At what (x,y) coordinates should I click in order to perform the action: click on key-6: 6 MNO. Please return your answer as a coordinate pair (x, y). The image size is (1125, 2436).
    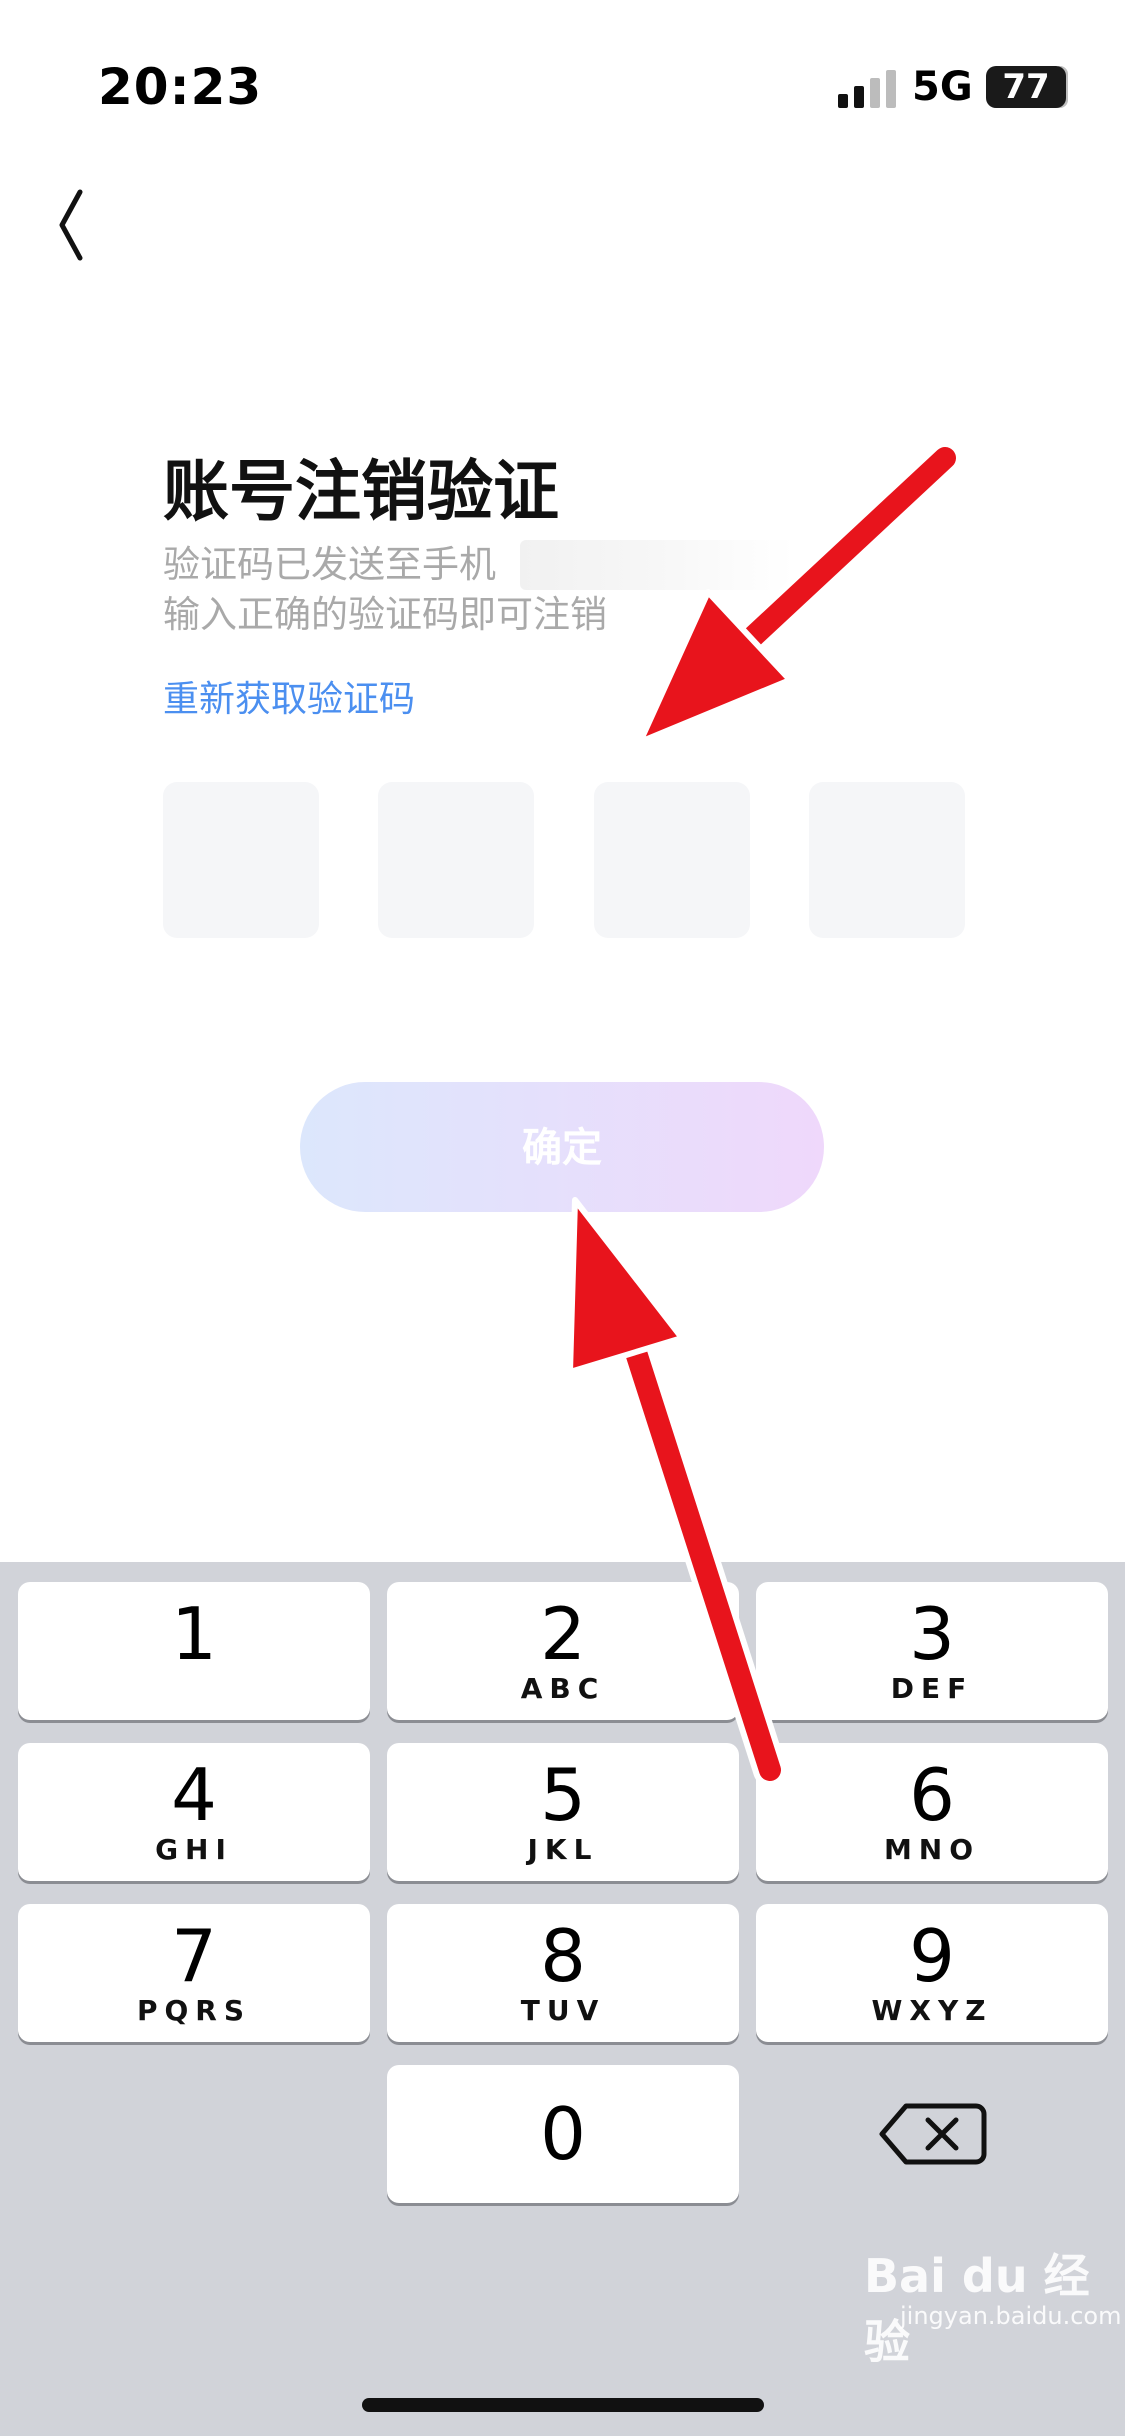
    Looking at the image, I should click on (932, 1812).